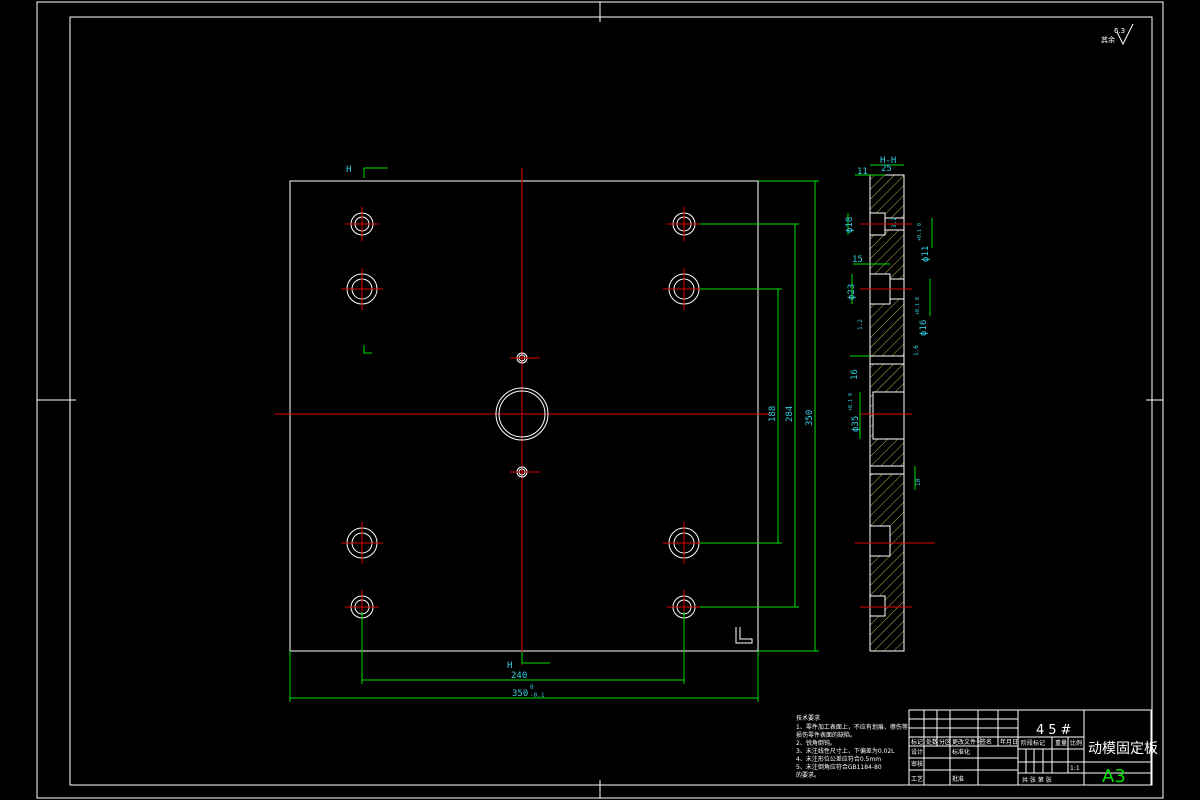 Image resolution: width=1200 pixels, height=800 pixels. I want to click on roughness-16: 1.6, so click(916, 350).